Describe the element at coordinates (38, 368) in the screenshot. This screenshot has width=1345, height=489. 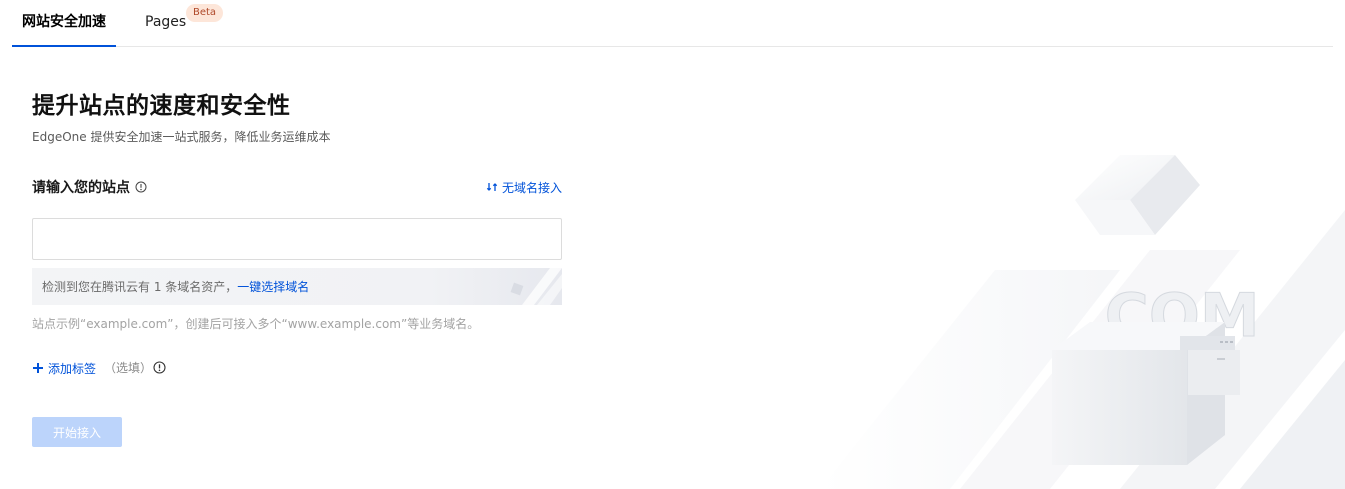
I see `plus-icon` at that location.